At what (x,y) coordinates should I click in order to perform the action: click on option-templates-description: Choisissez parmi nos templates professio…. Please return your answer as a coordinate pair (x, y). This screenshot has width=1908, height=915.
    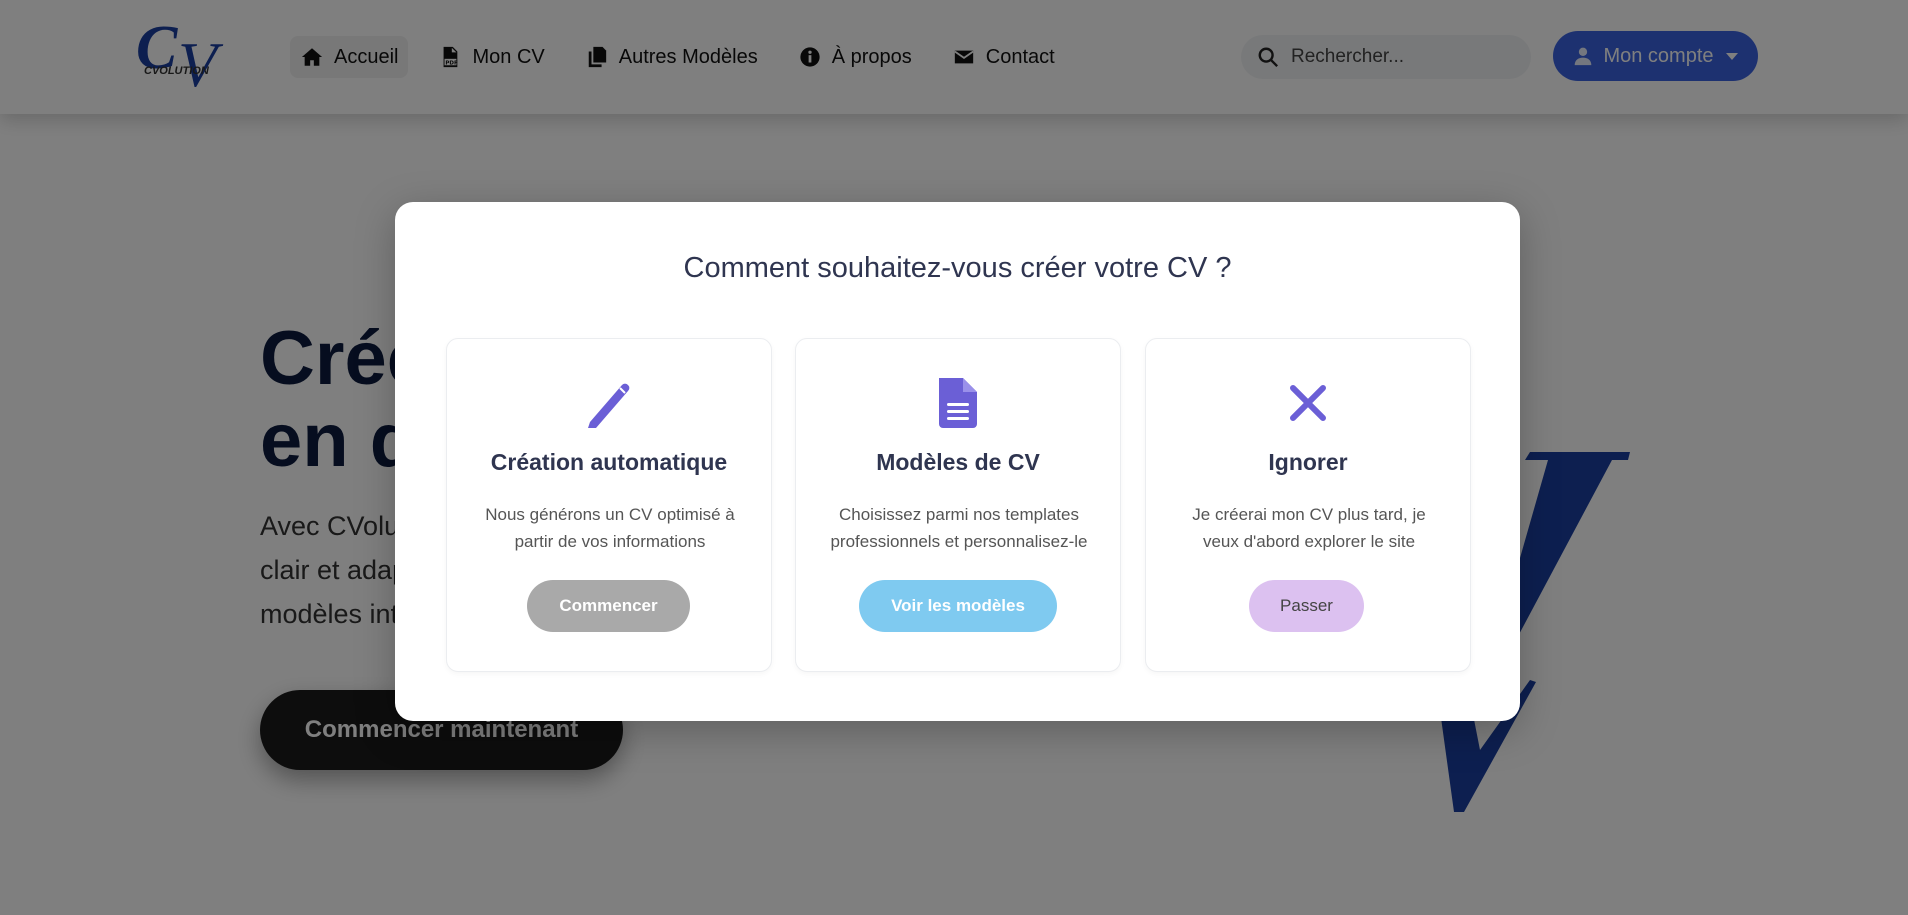
    Looking at the image, I should click on (959, 528).